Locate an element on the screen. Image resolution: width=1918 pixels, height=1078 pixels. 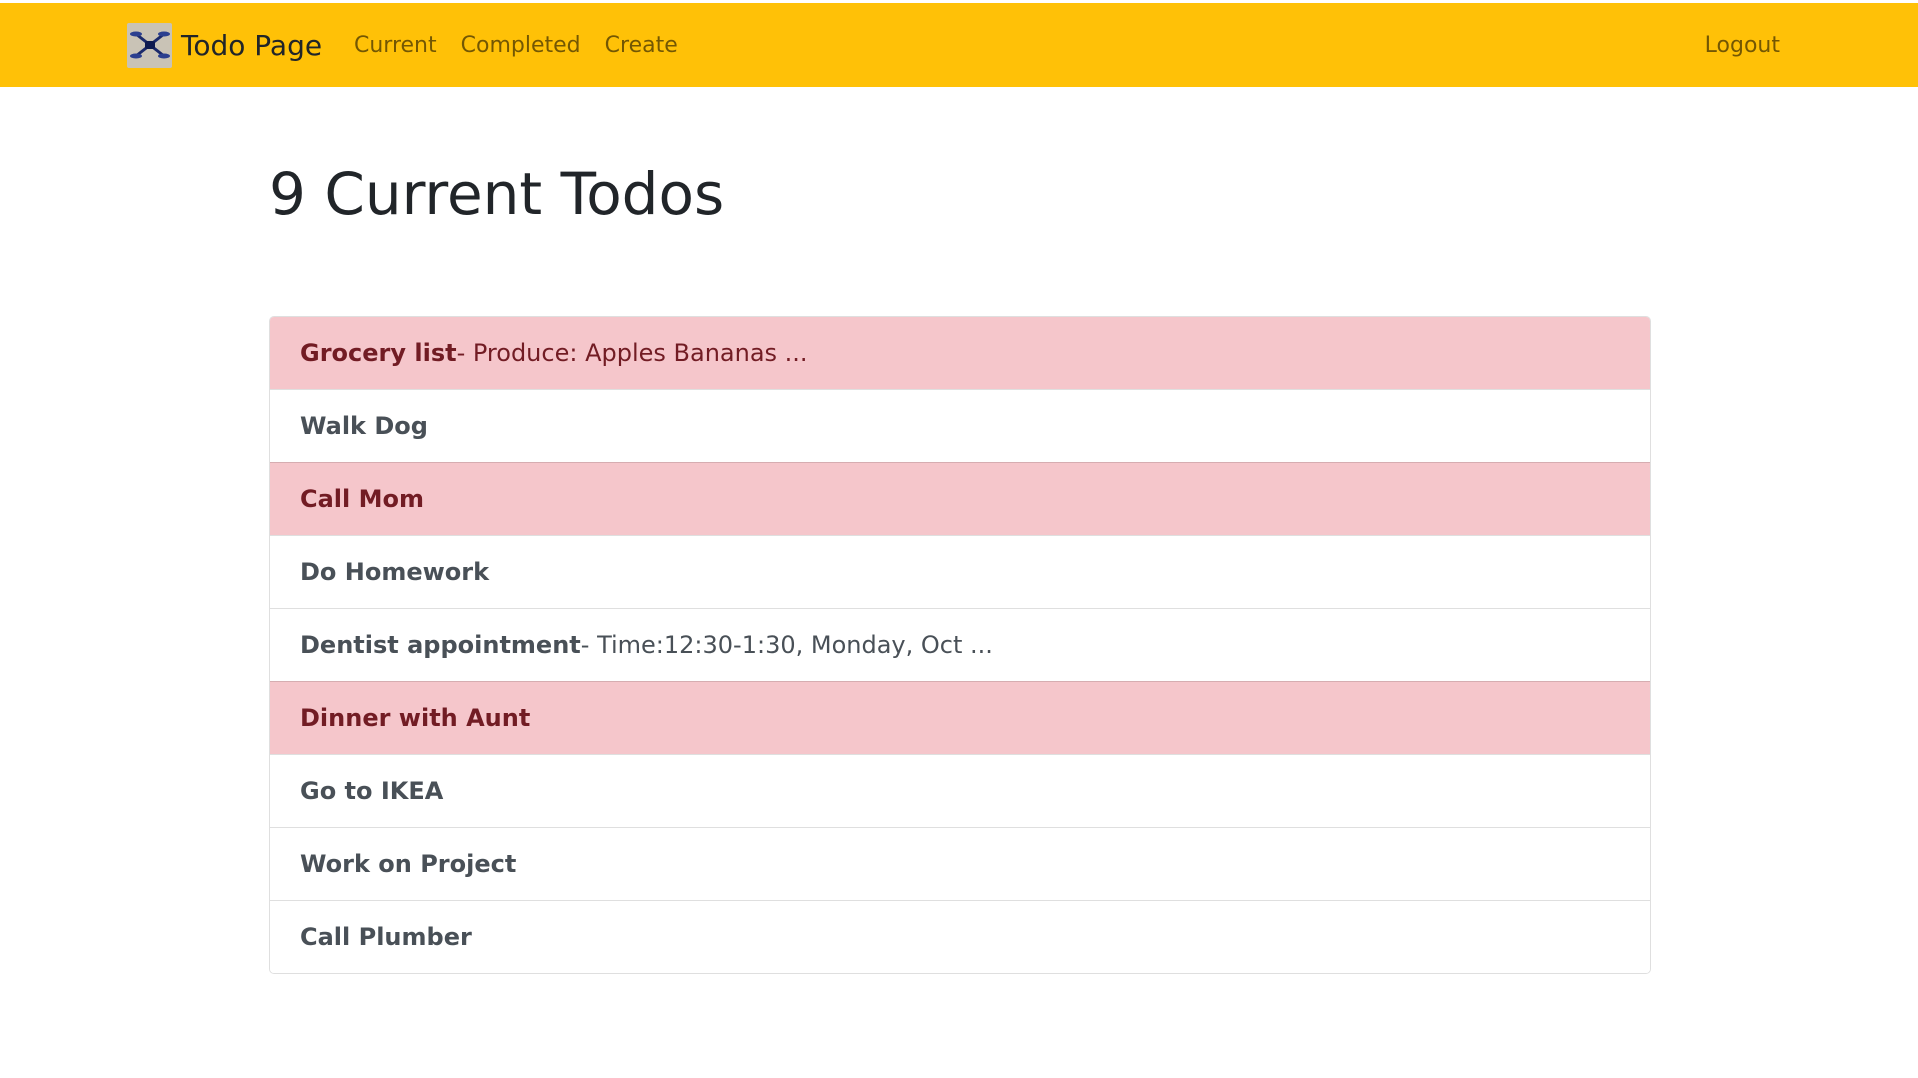
page-title: 9 Current Todos is located at coordinates (497, 194).